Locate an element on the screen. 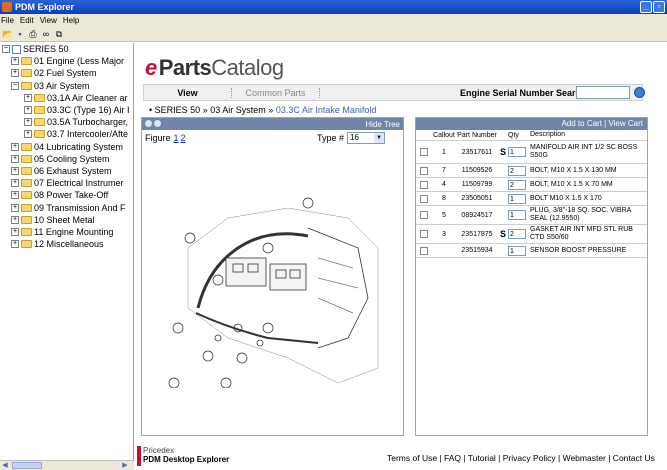  part-number: 23517611 is located at coordinates (477, 152).